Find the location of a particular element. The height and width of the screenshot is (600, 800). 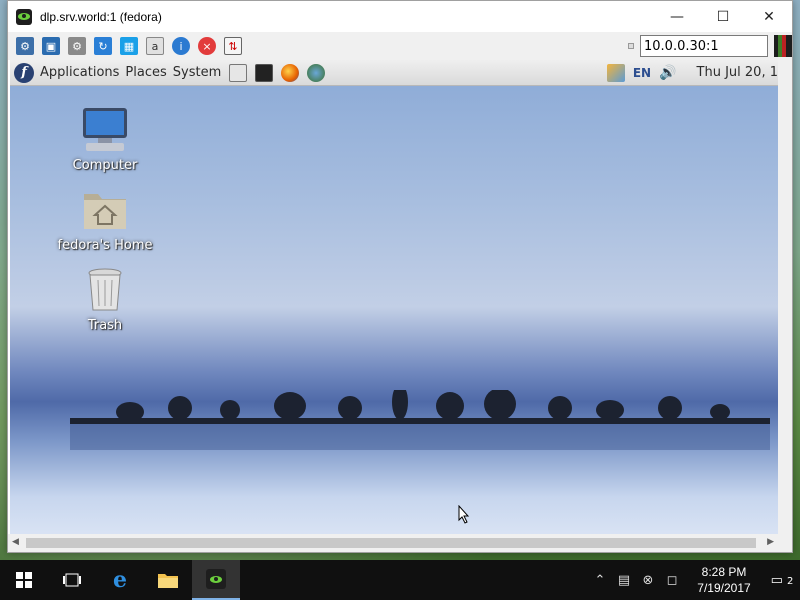

window-titlebar: dlp.srv.world:1 (fedora) — ☐ ✕ is located at coordinates (400, 16).